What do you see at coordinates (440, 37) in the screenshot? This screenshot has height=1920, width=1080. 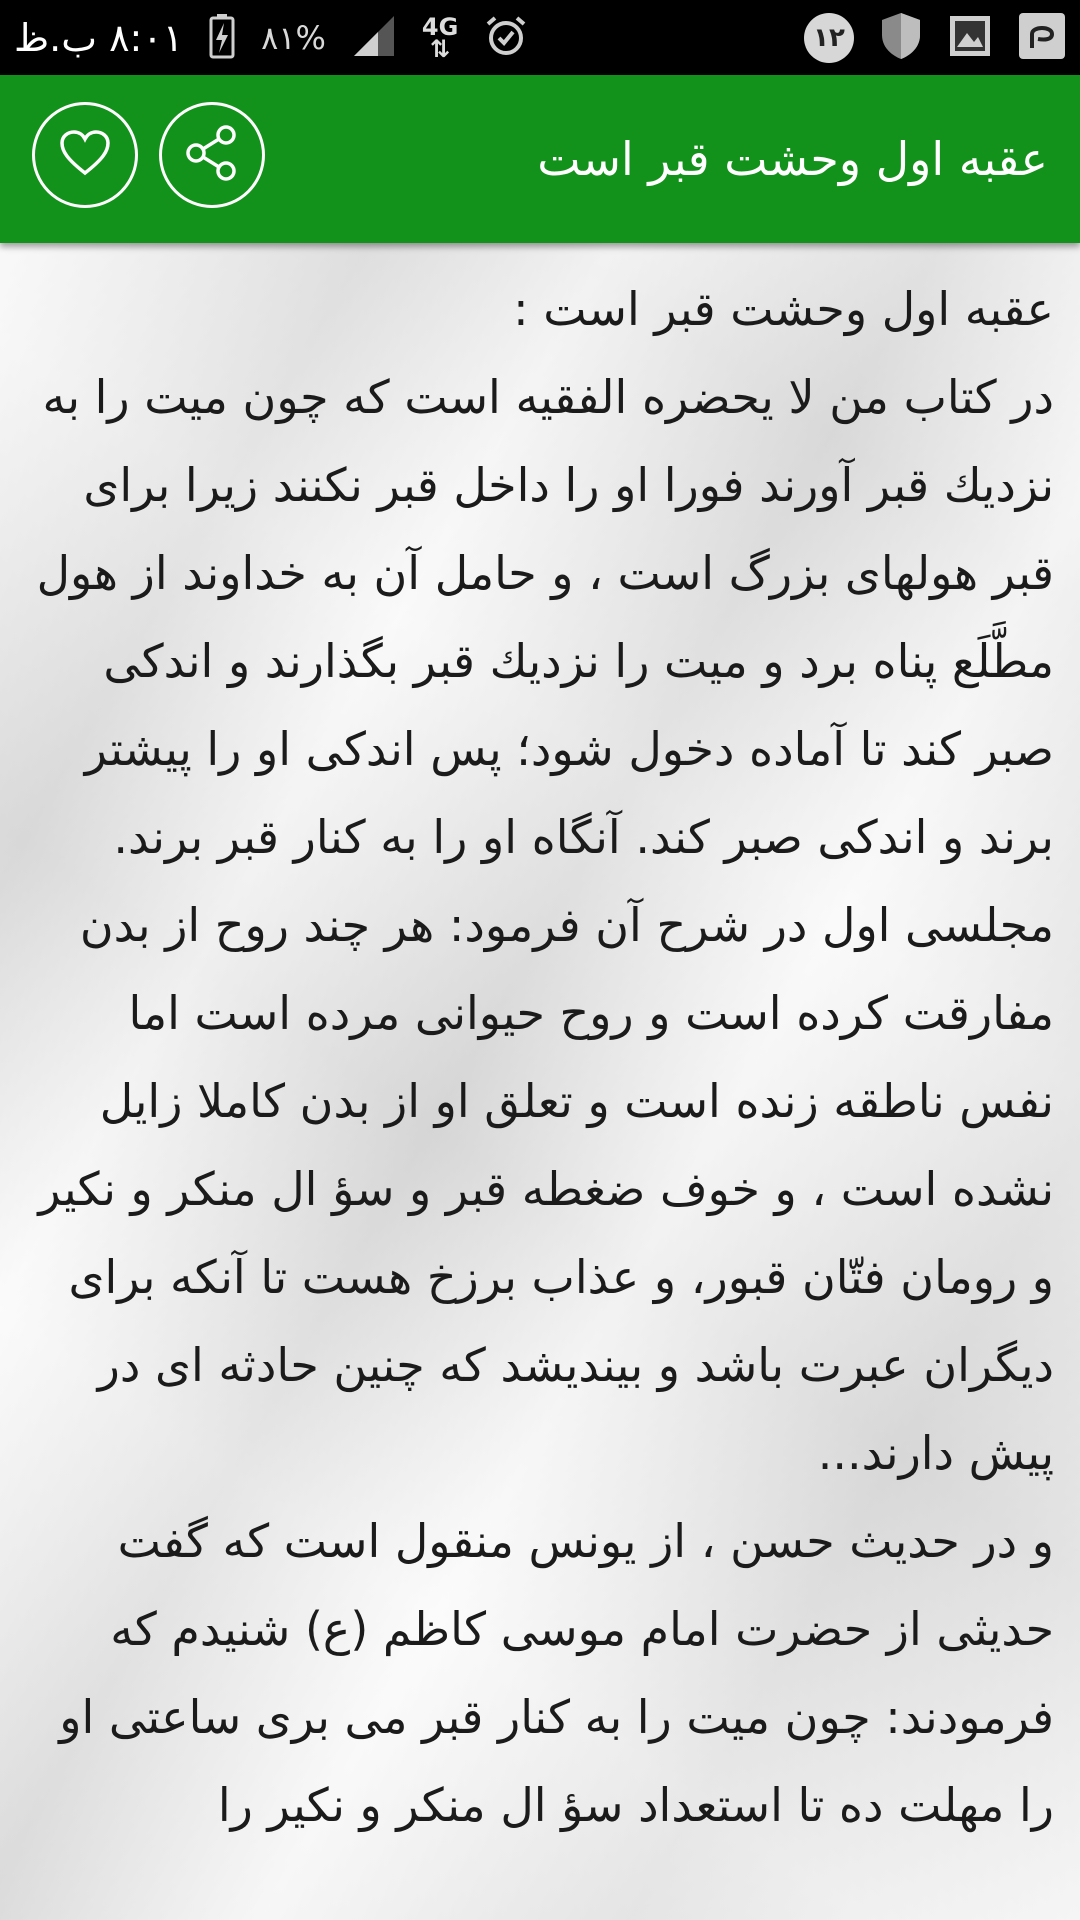 I see `network-arrows-icon: 4G ⇅` at bounding box center [440, 37].